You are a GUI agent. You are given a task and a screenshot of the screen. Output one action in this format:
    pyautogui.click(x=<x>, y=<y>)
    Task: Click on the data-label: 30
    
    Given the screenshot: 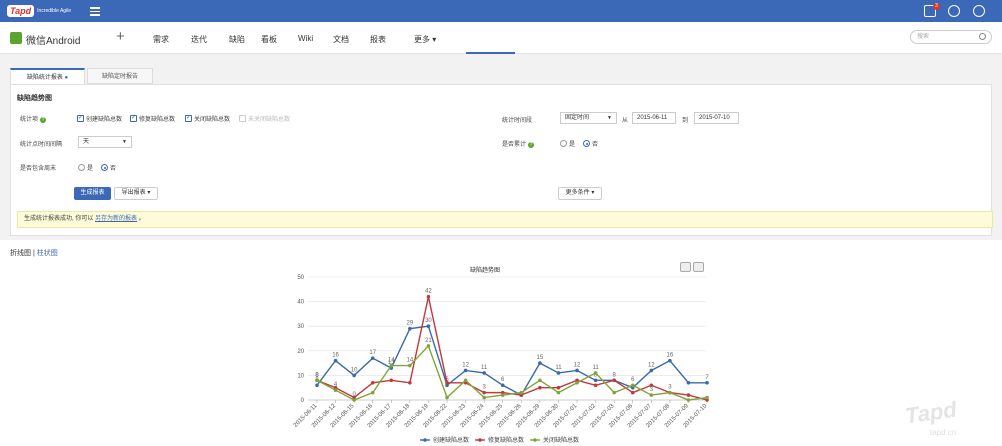 What is the action you would take?
    pyautogui.click(x=428, y=321)
    